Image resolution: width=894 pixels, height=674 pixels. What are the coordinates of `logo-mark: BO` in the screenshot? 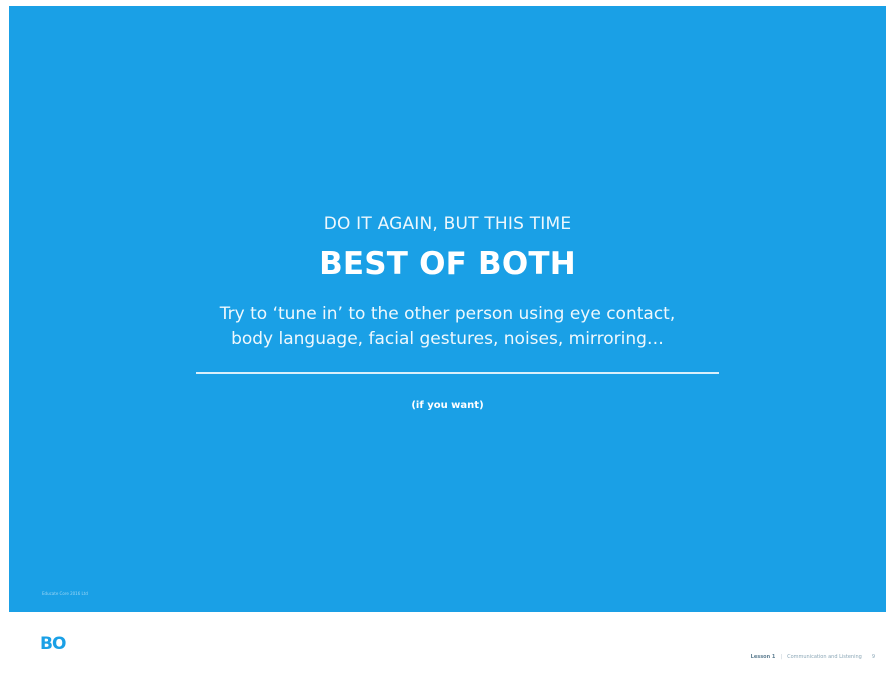 It's located at (53, 644).